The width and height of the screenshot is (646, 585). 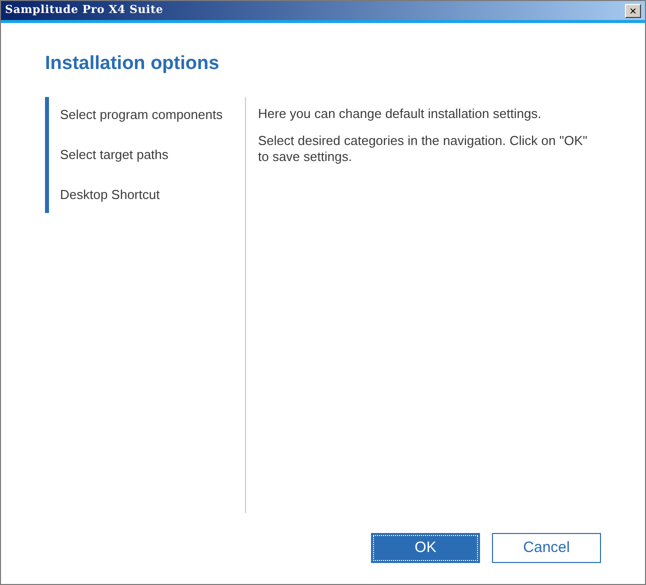 What do you see at coordinates (84, 10) in the screenshot?
I see `window-title: Samplitude Pro X4 Suite` at bounding box center [84, 10].